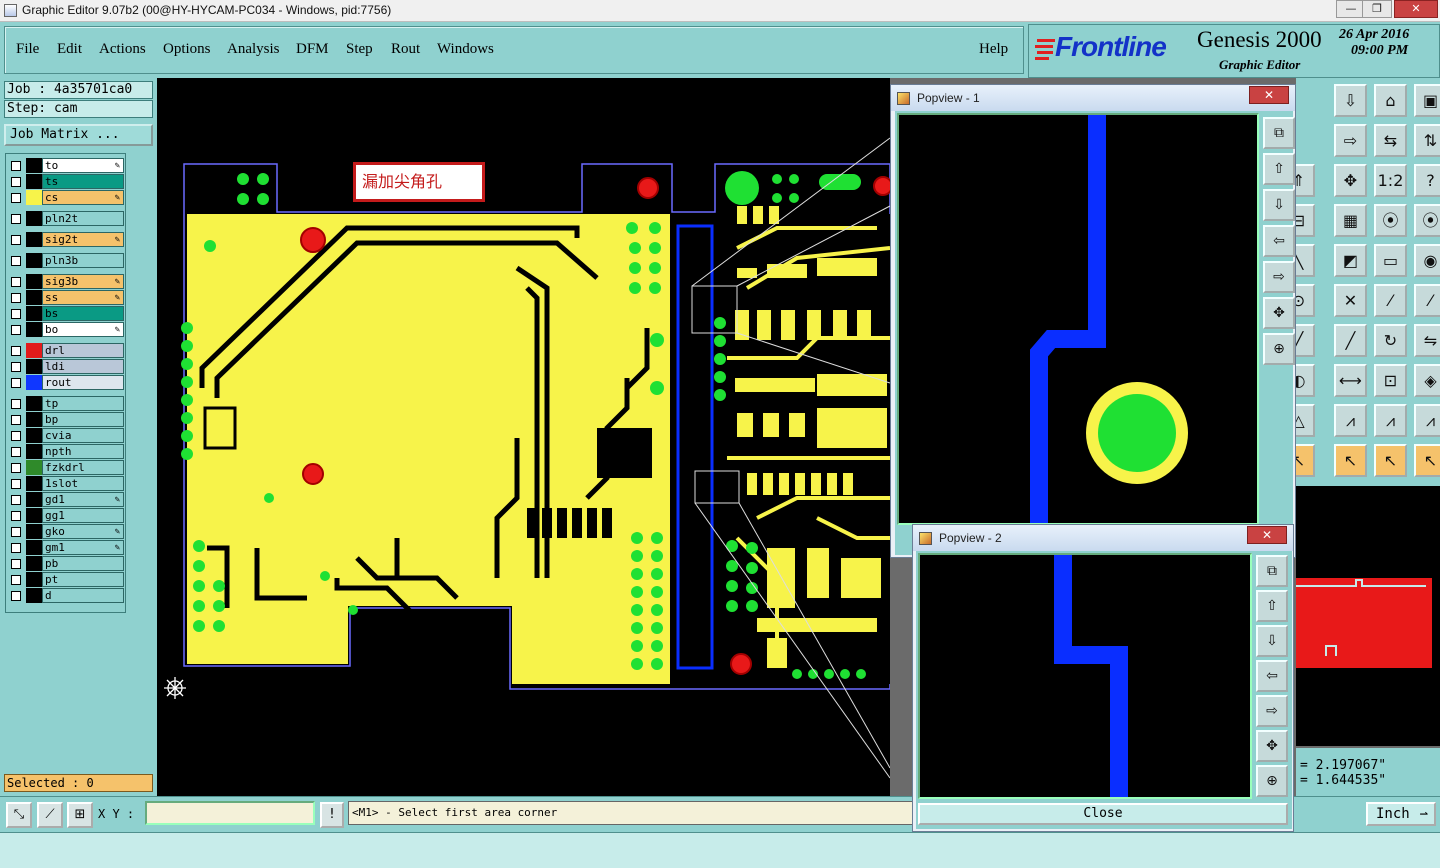 The width and height of the screenshot is (1440, 868). What do you see at coordinates (1279, 277) in the screenshot?
I see `popview-1-right-icon: ⇨` at bounding box center [1279, 277].